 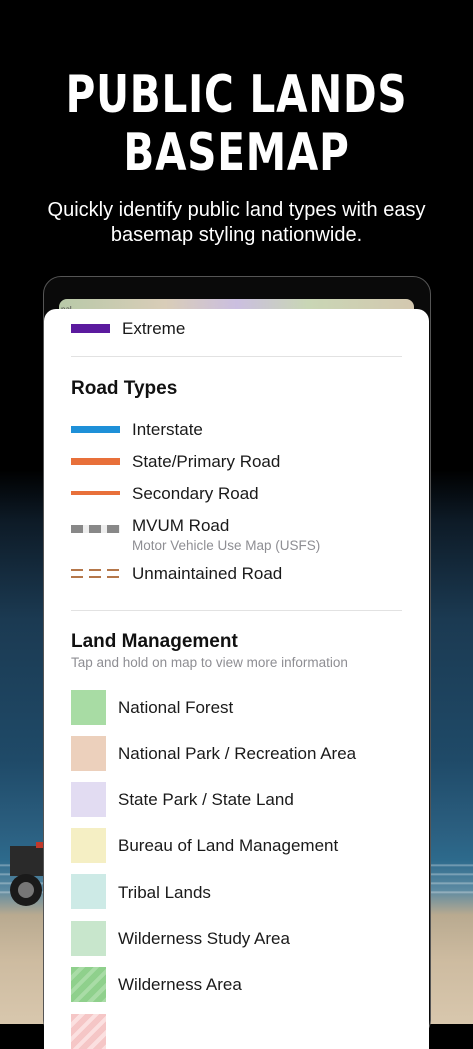 I want to click on legend-item-mvum-road: MVUM Road, so click(x=181, y=525).